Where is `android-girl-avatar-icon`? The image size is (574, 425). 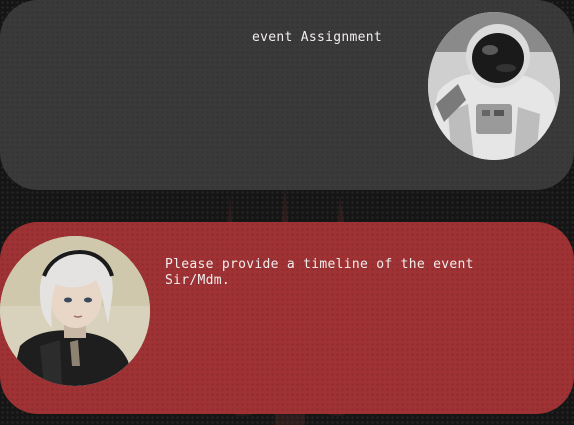 android-girl-avatar-icon is located at coordinates (75, 311).